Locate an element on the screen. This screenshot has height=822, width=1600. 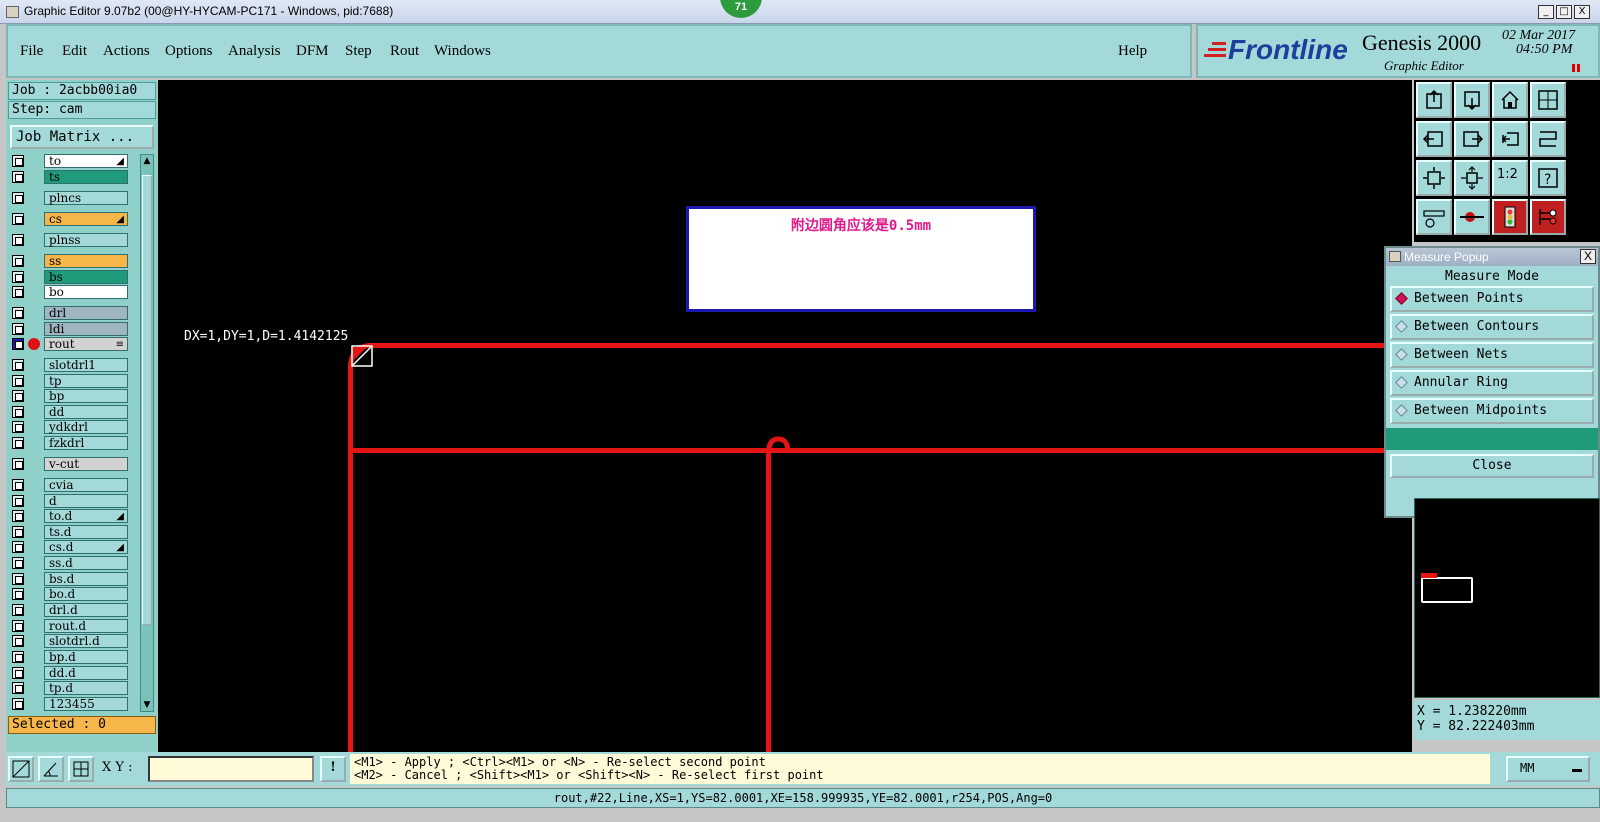
layer-name: ss is located at coordinates (86, 261).